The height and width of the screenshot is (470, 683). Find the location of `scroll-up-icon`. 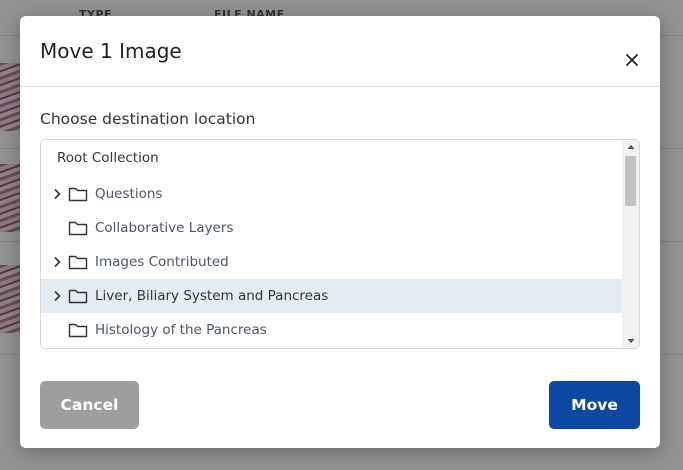

scroll-up-icon is located at coordinates (630, 147).